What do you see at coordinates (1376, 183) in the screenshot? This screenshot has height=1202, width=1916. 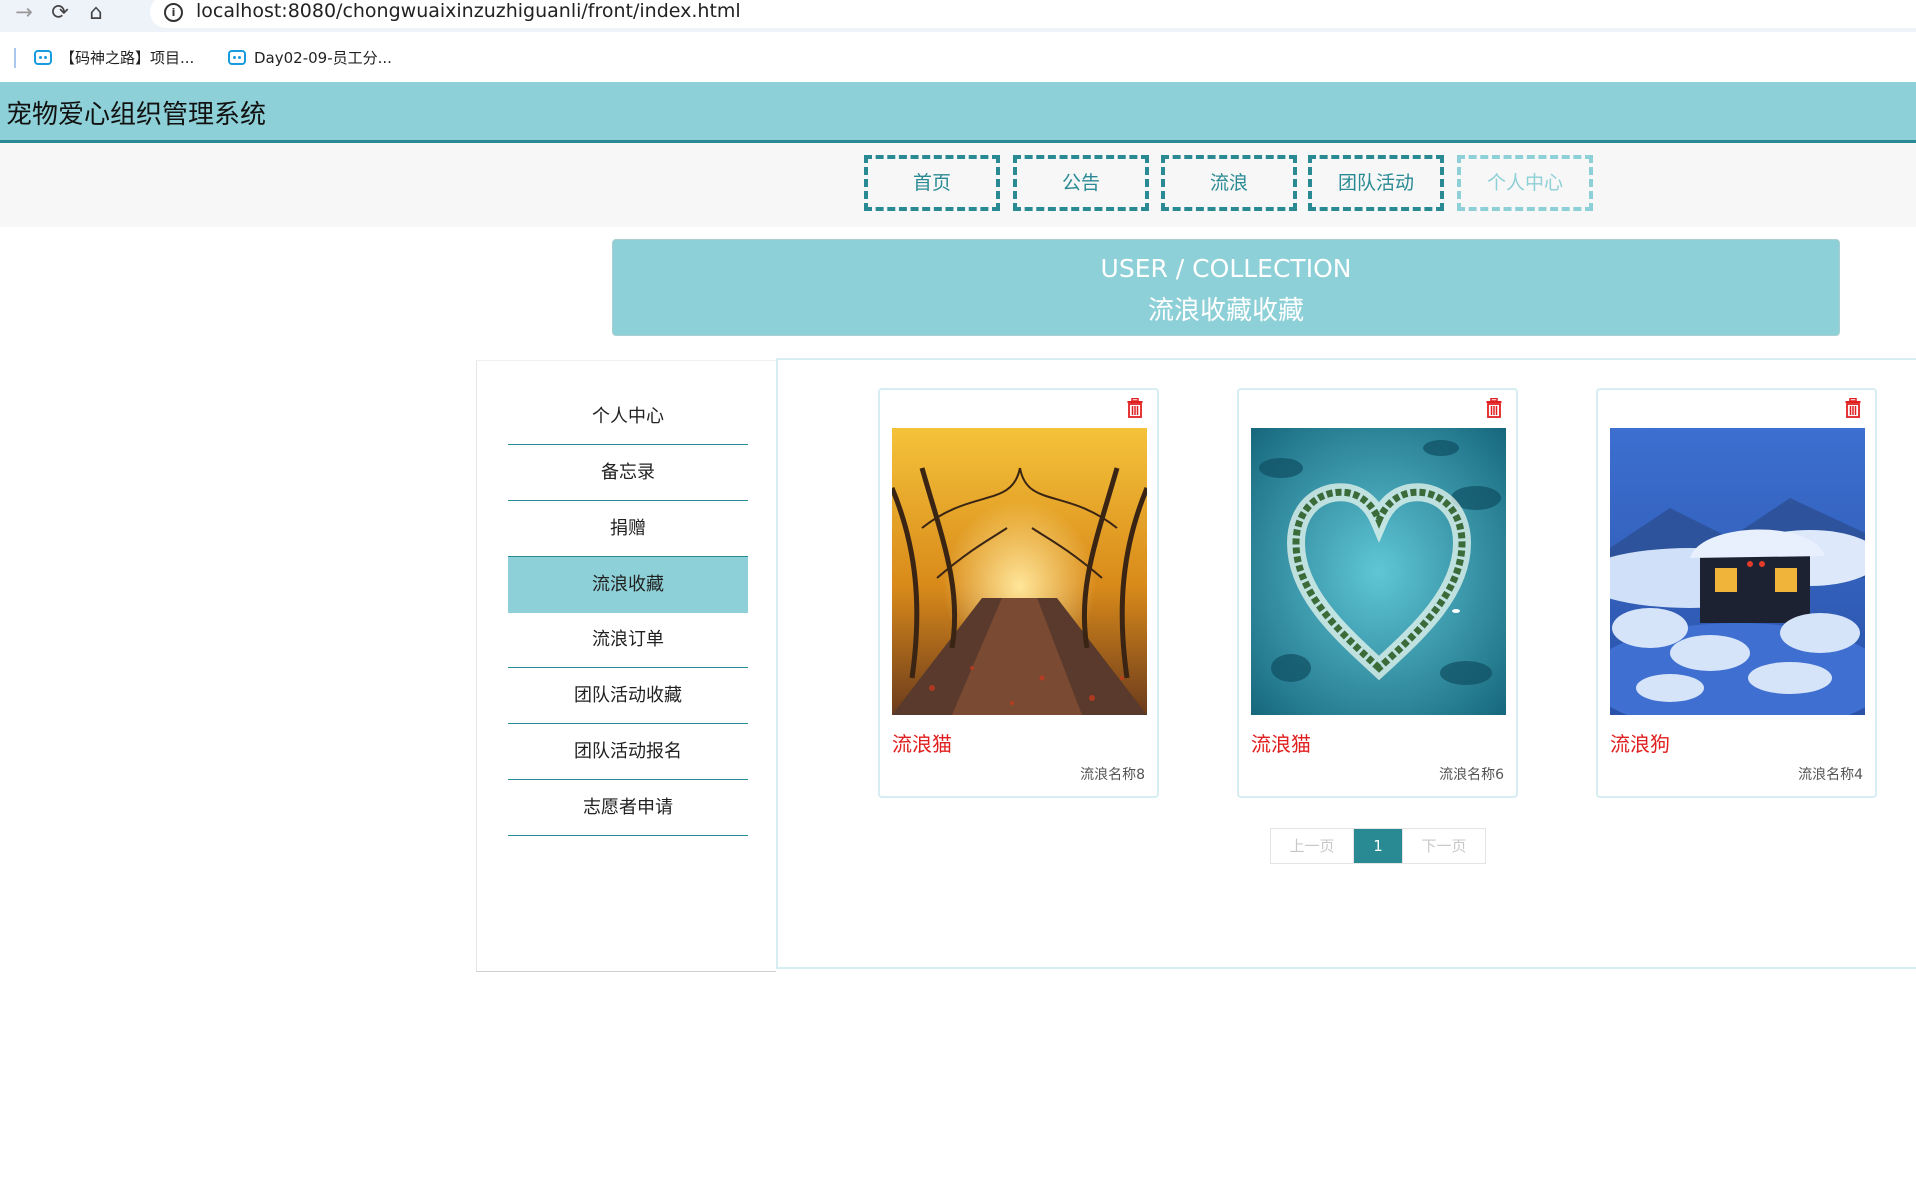 I see `nav-item-team-activity: 团队活动` at bounding box center [1376, 183].